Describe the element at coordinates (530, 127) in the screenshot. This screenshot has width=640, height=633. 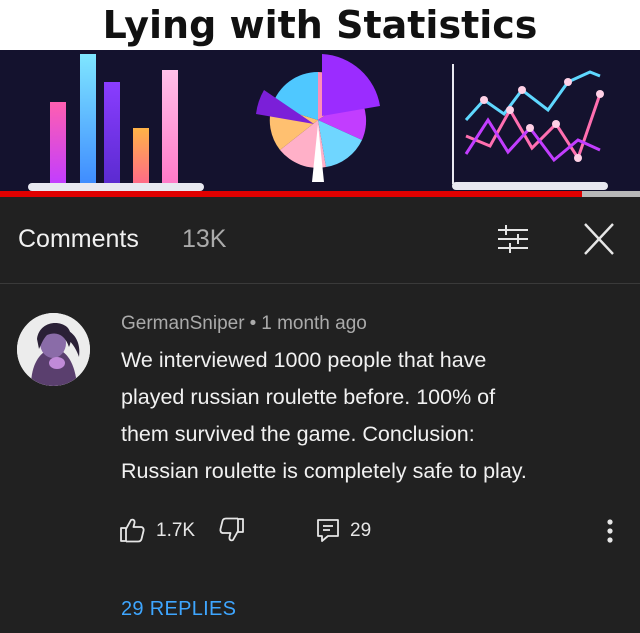
I see `line-chart-illustration` at that location.